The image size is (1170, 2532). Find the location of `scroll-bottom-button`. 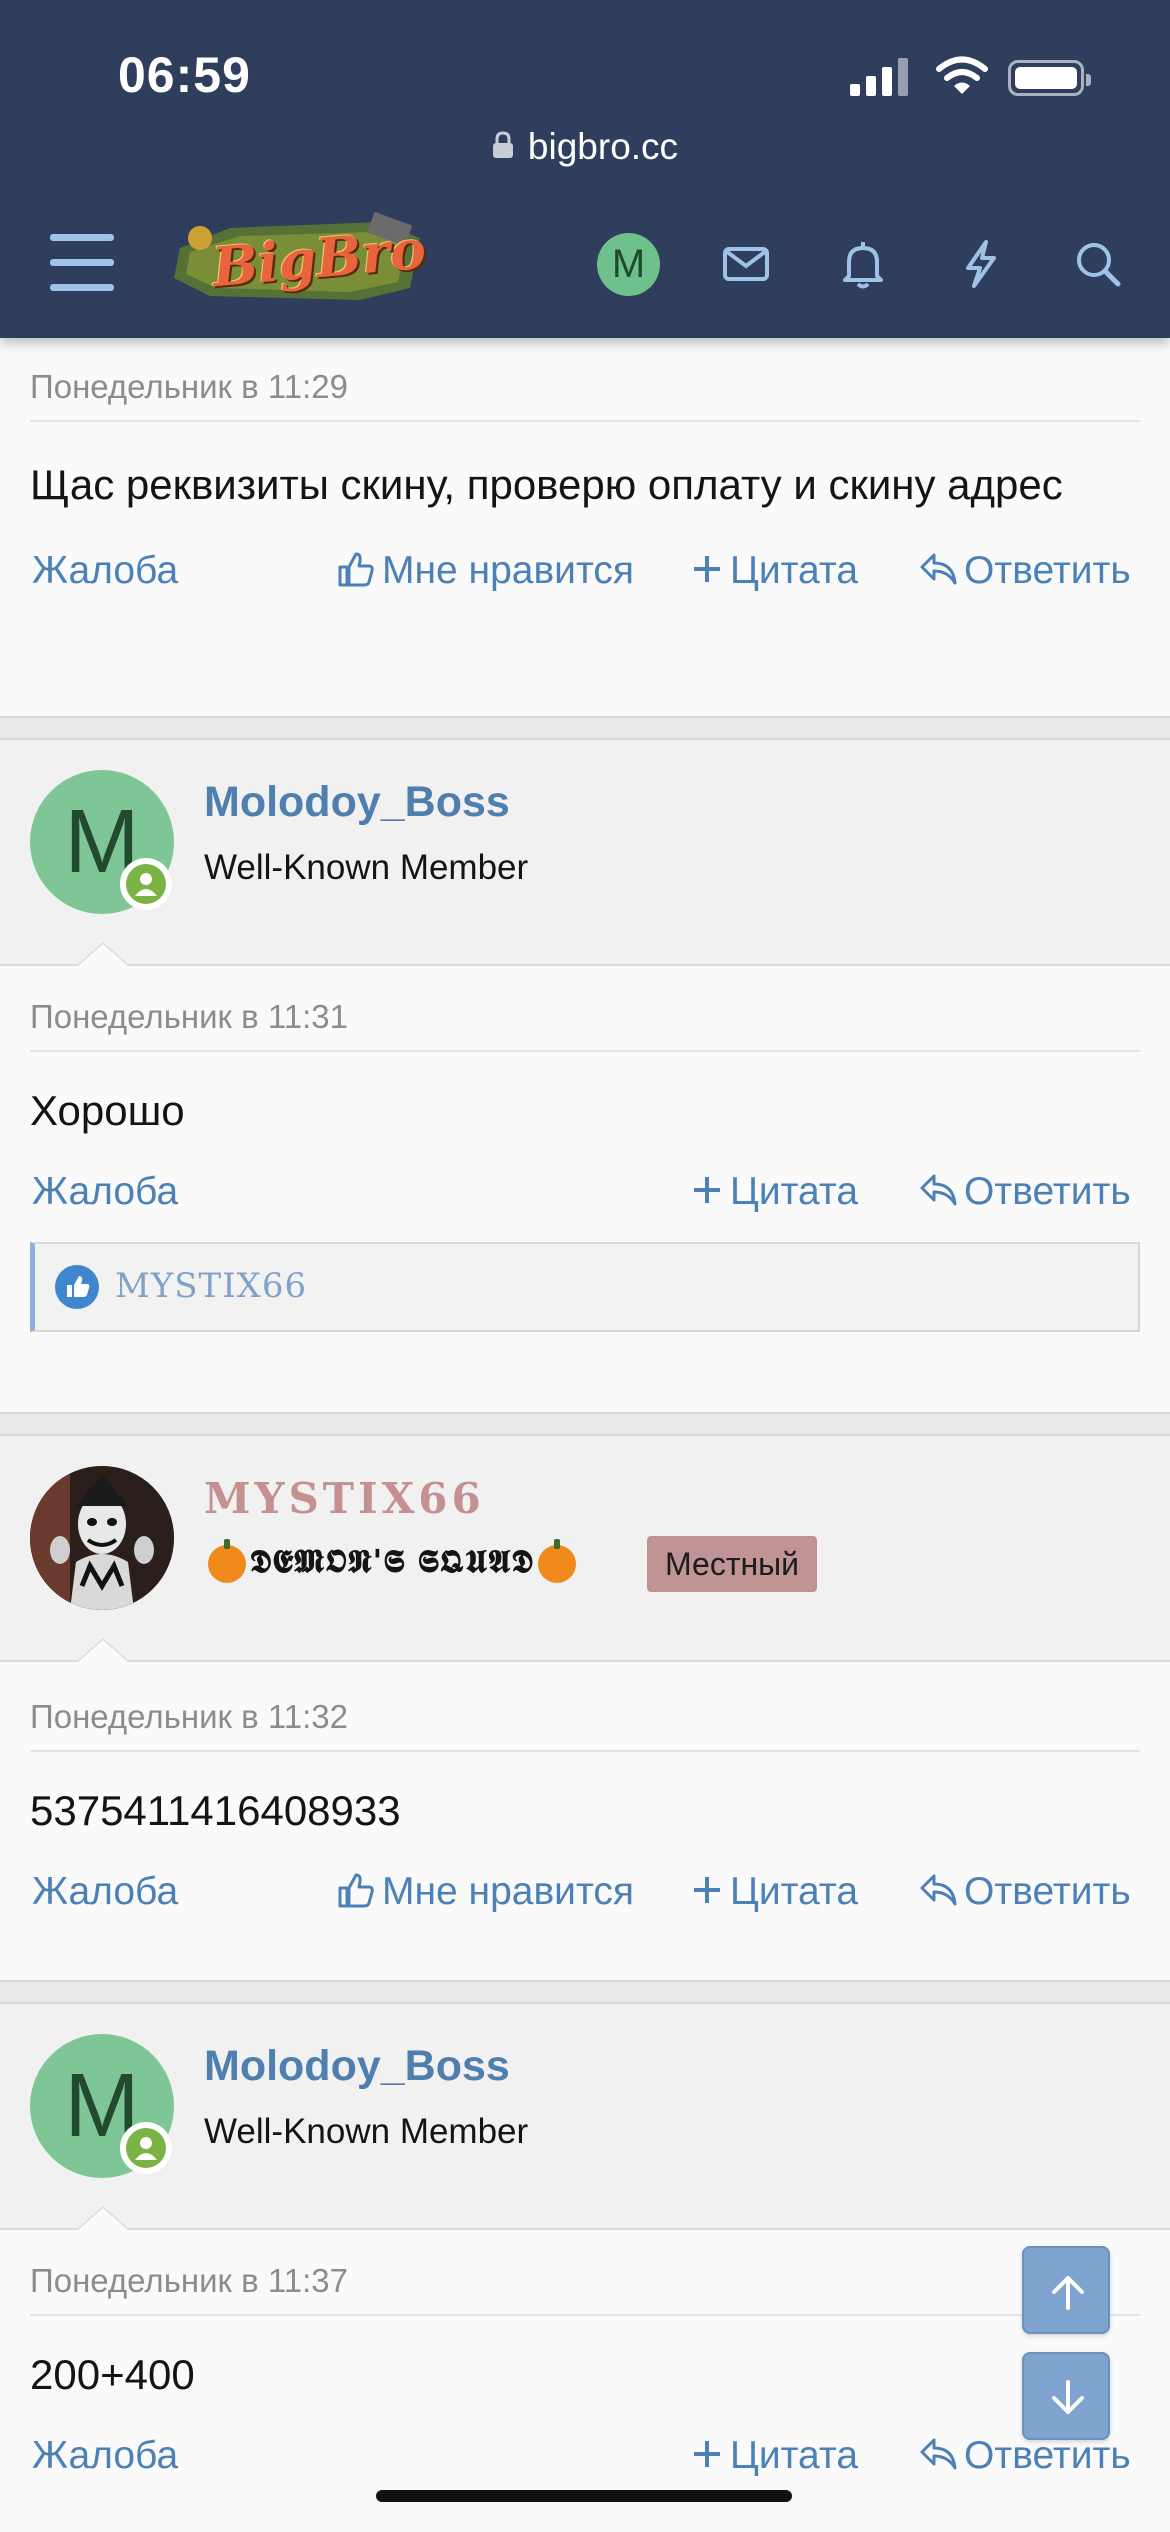

scroll-bottom-button is located at coordinates (1066, 2396).